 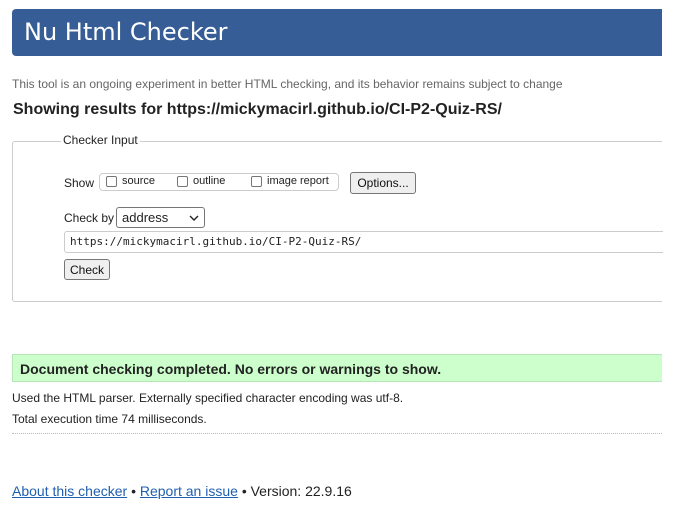 I want to click on fieldset-legend: Checker Input, so click(x=100, y=140).